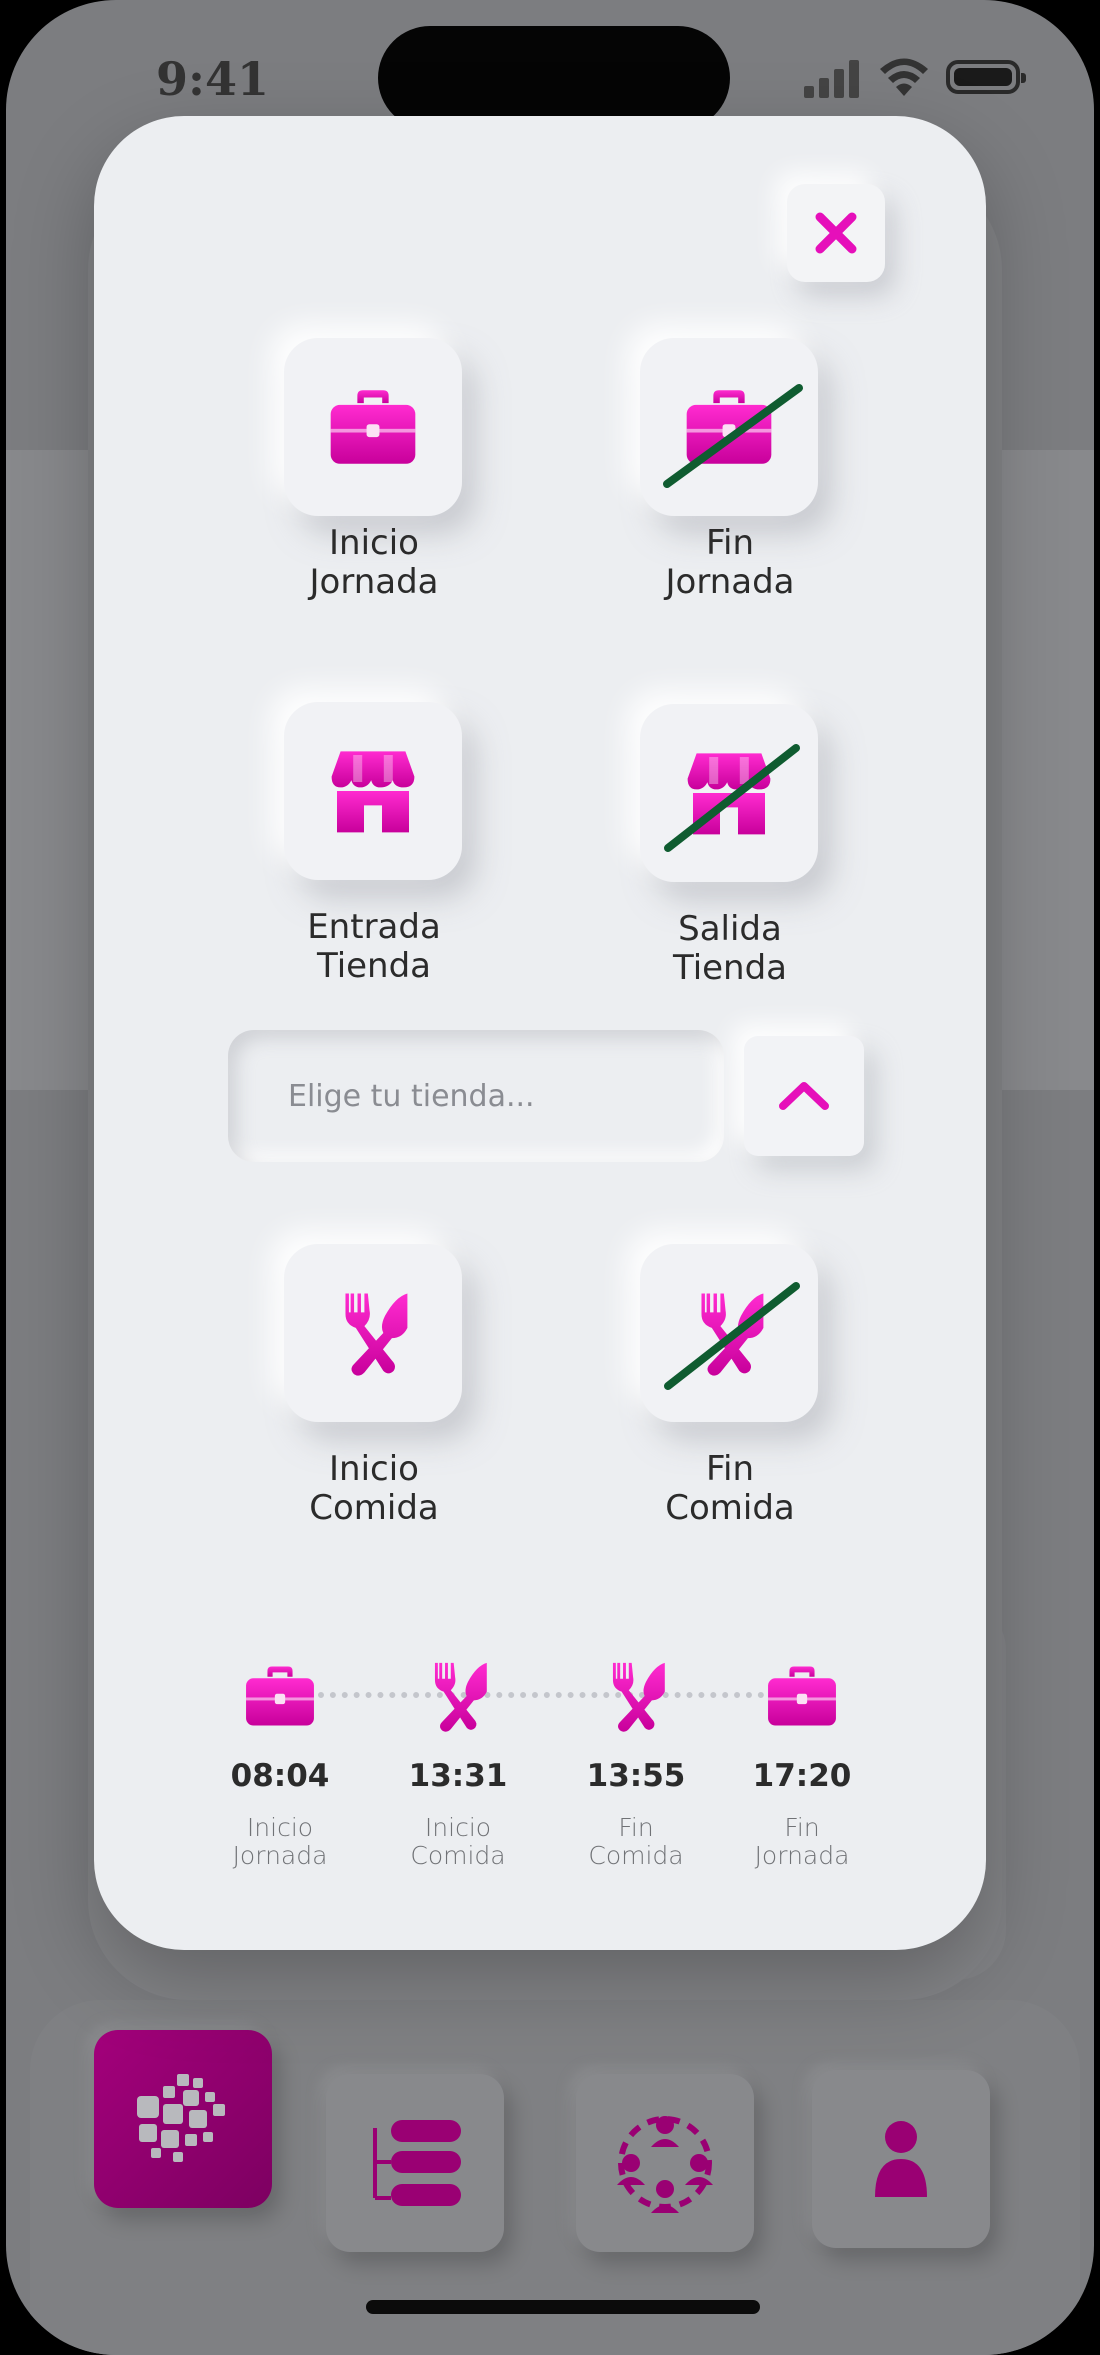 Image resolution: width=1100 pixels, height=2355 pixels. I want to click on chevron-up-icon, so click(804, 1096).